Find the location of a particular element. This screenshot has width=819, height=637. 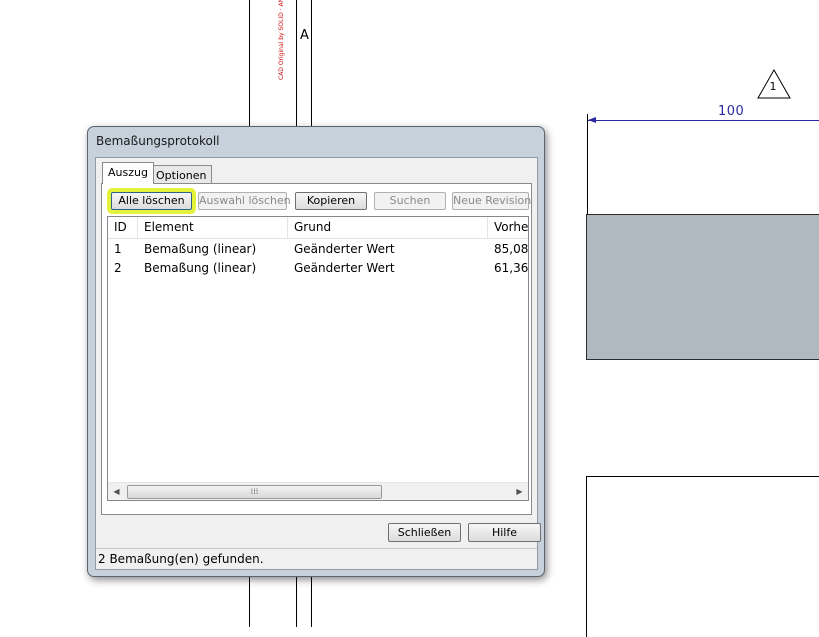

delete-all-button: Alle löschen is located at coordinates (151, 201).